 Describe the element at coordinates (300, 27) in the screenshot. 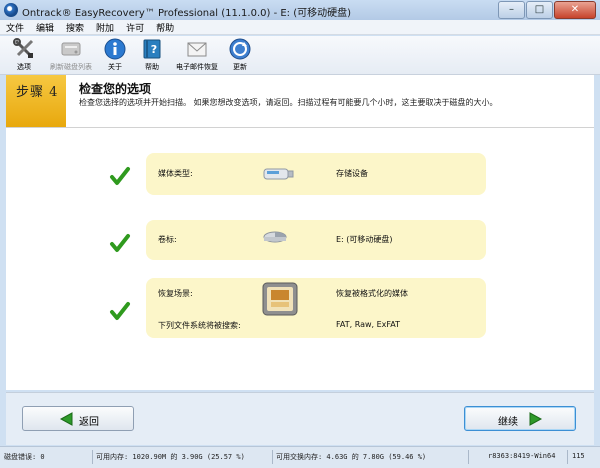

I see `menu-bar: 文件 编辑 搜索 附加 许可 帮助` at that location.